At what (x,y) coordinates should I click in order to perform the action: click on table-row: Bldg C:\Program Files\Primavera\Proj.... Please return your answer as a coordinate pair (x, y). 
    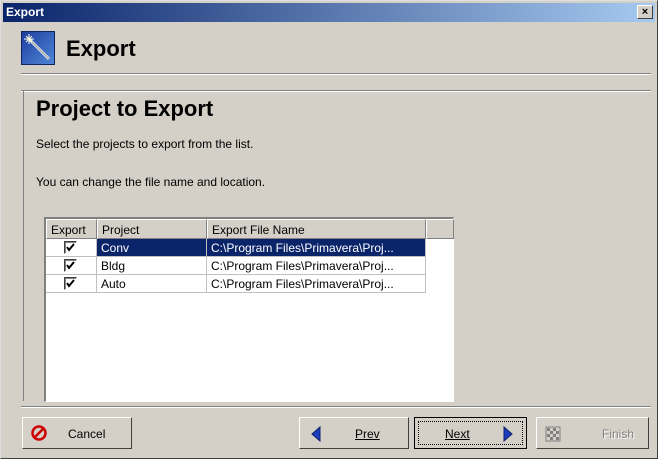
    Looking at the image, I should click on (236, 266).